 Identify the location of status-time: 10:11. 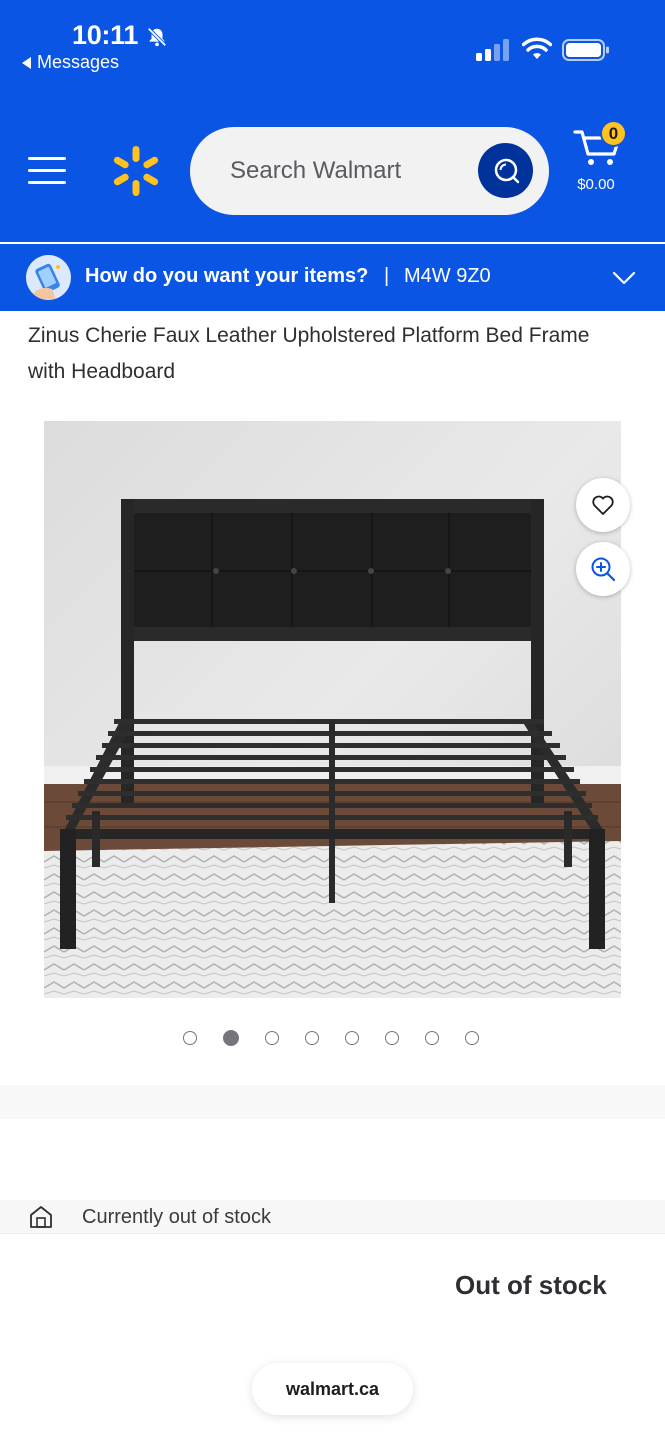
(105, 35).